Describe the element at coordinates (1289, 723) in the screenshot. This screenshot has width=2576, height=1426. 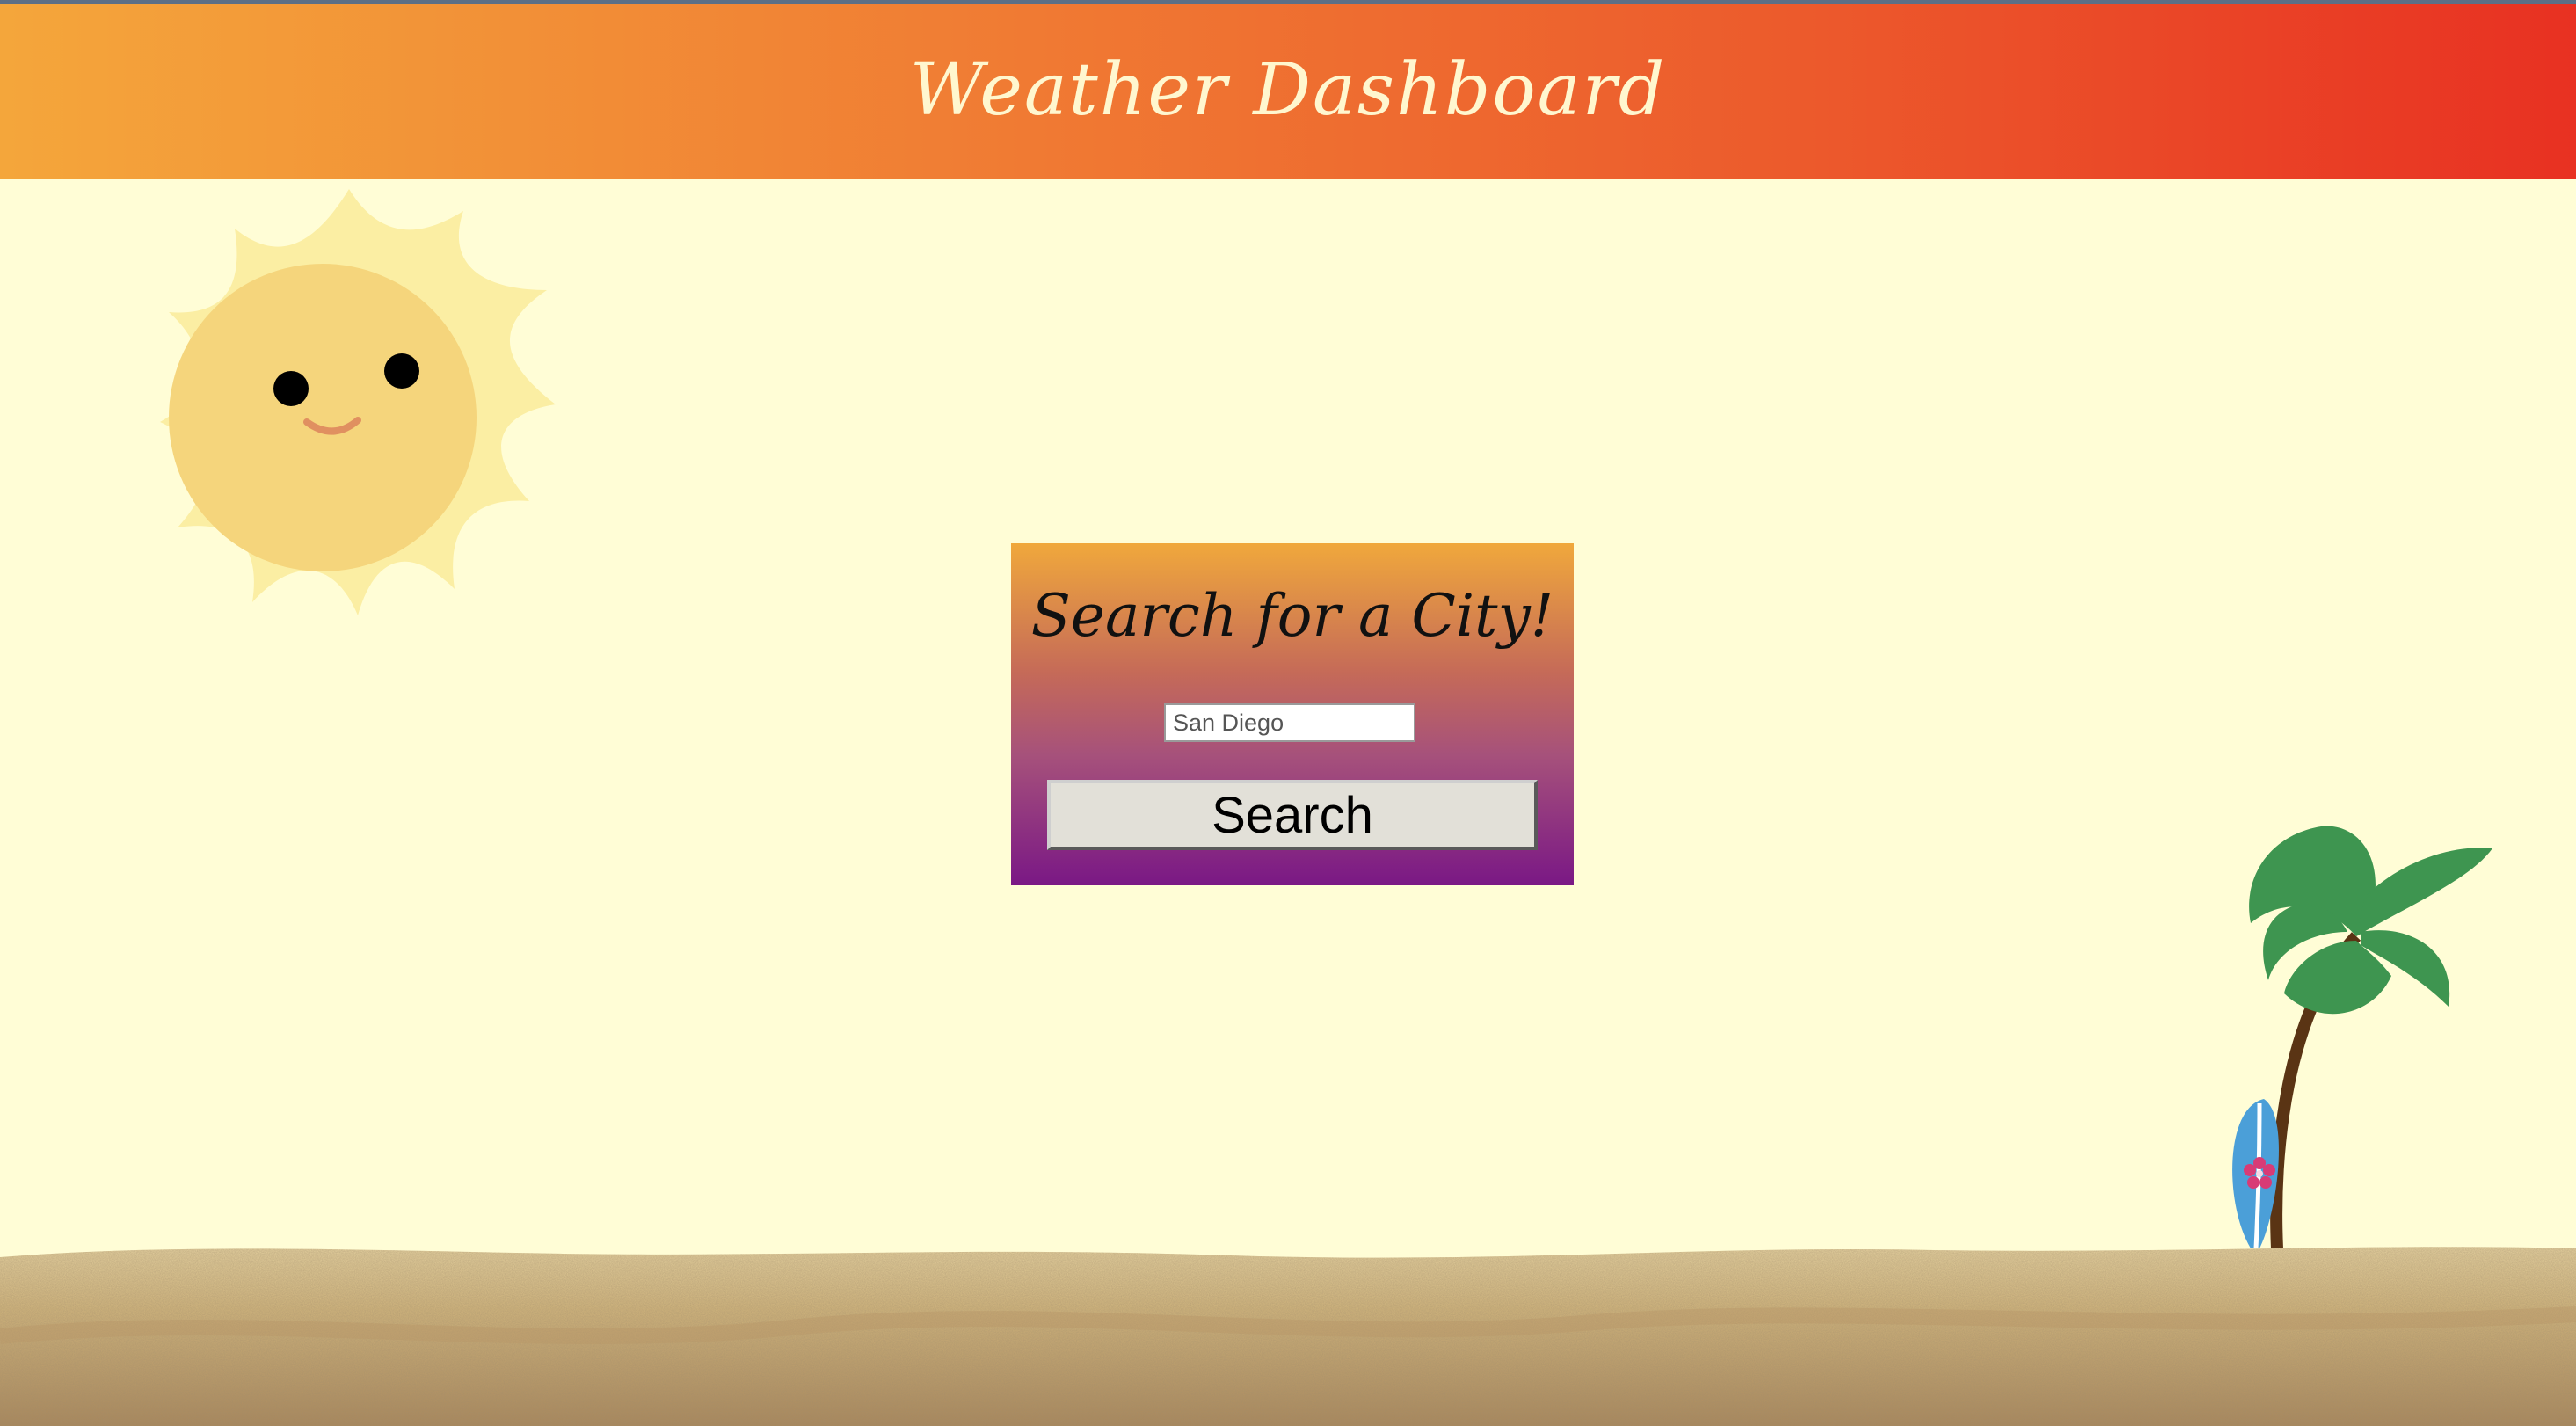
I see `city-search-input` at that location.